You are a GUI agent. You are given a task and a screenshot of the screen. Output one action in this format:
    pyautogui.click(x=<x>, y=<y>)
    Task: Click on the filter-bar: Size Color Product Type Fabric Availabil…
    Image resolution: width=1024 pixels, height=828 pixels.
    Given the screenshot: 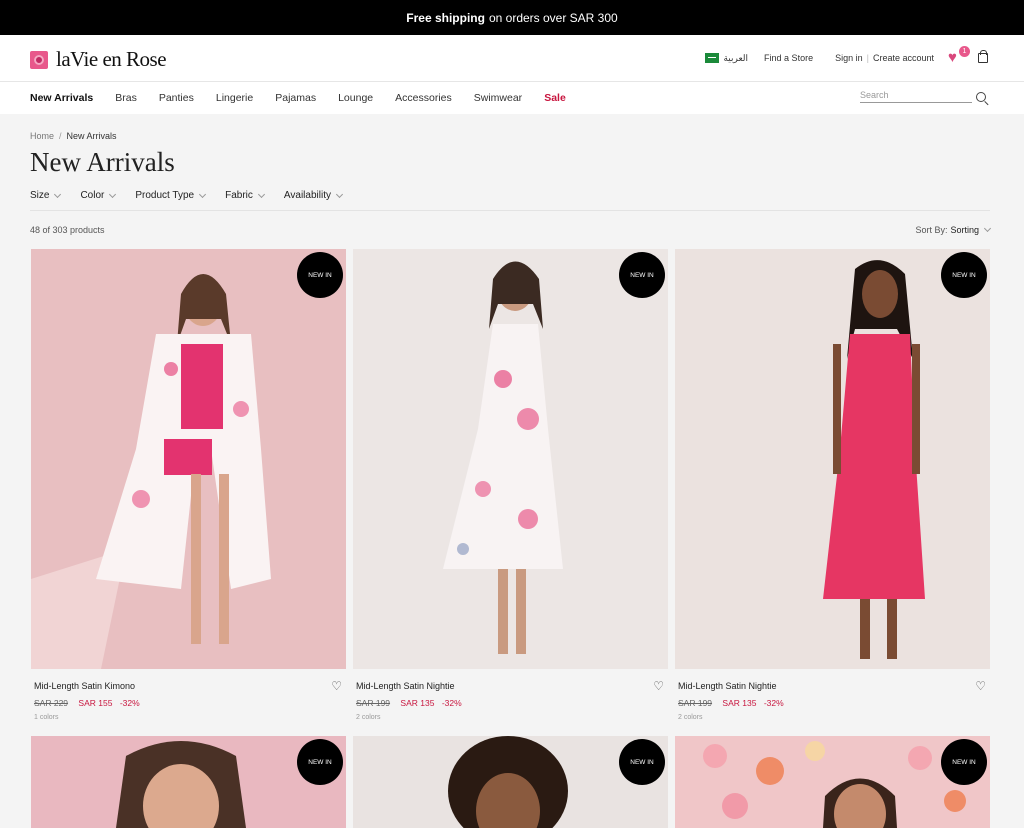 What is the action you would take?
    pyautogui.click(x=196, y=195)
    